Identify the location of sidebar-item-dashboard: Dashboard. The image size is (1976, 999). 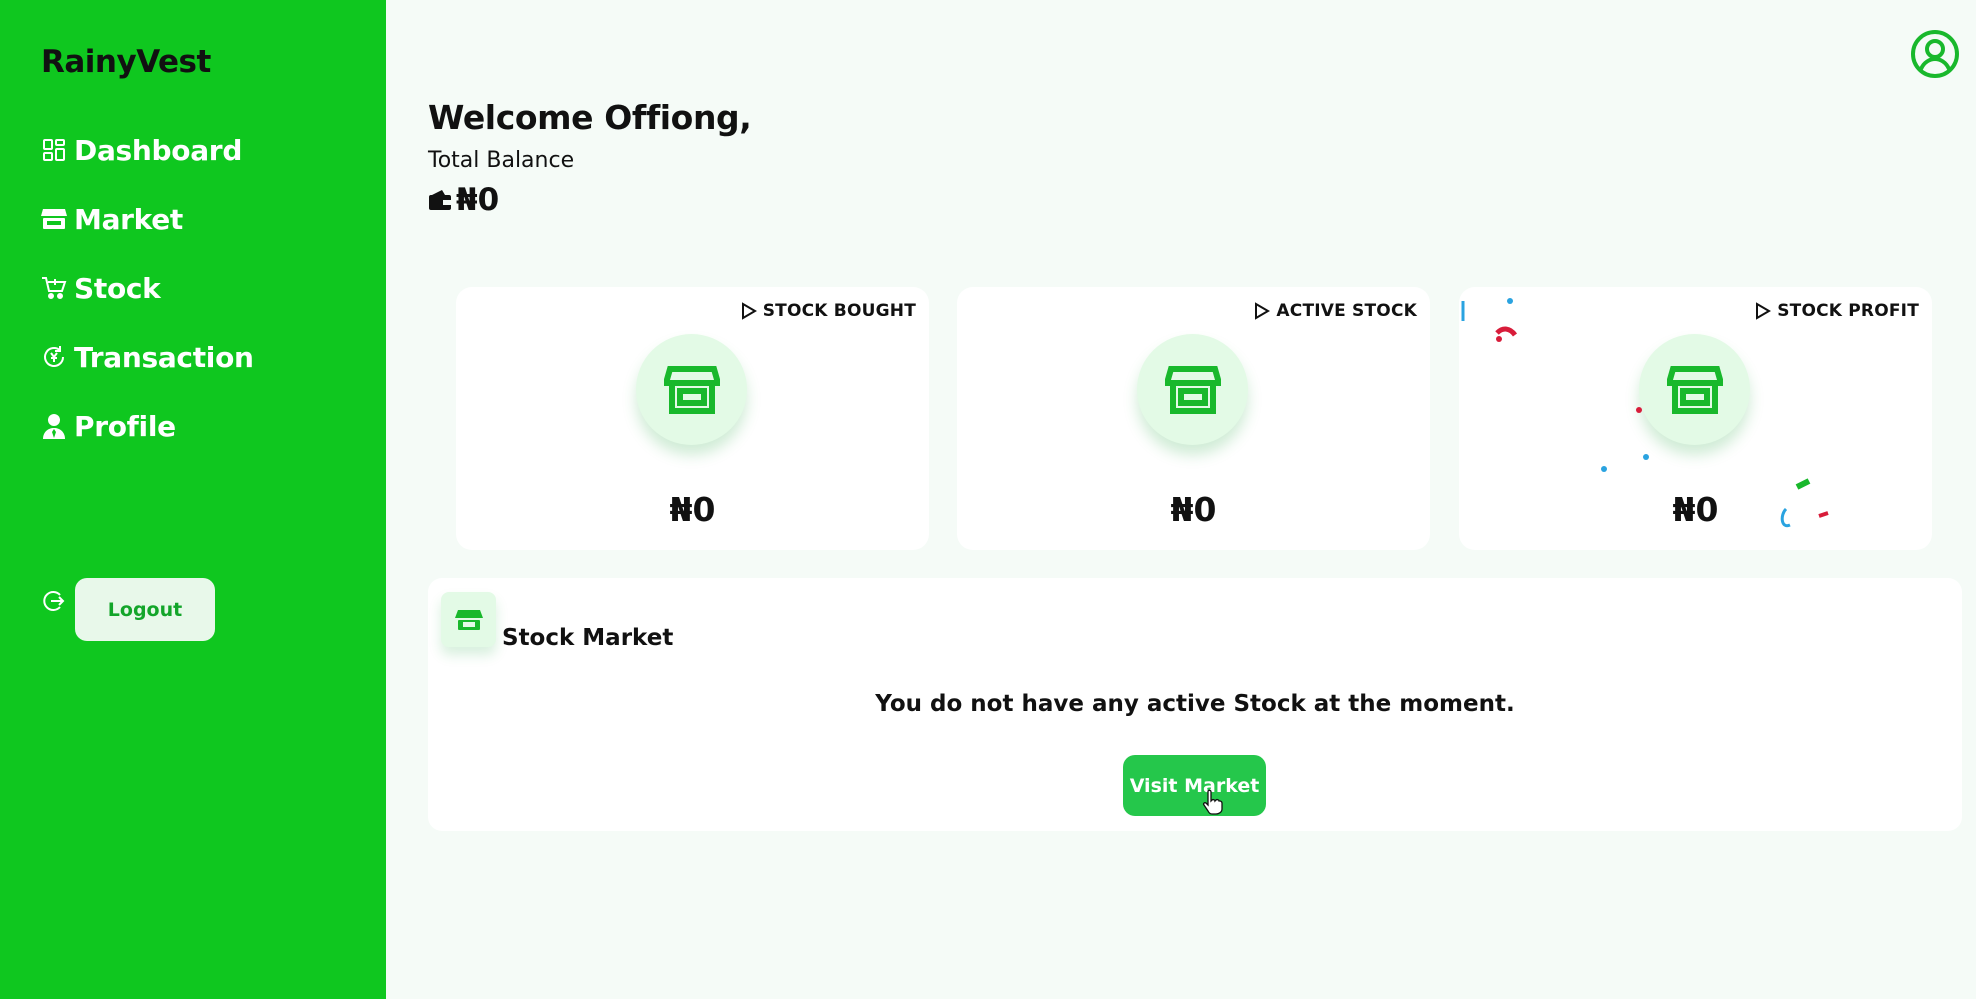
(141, 150).